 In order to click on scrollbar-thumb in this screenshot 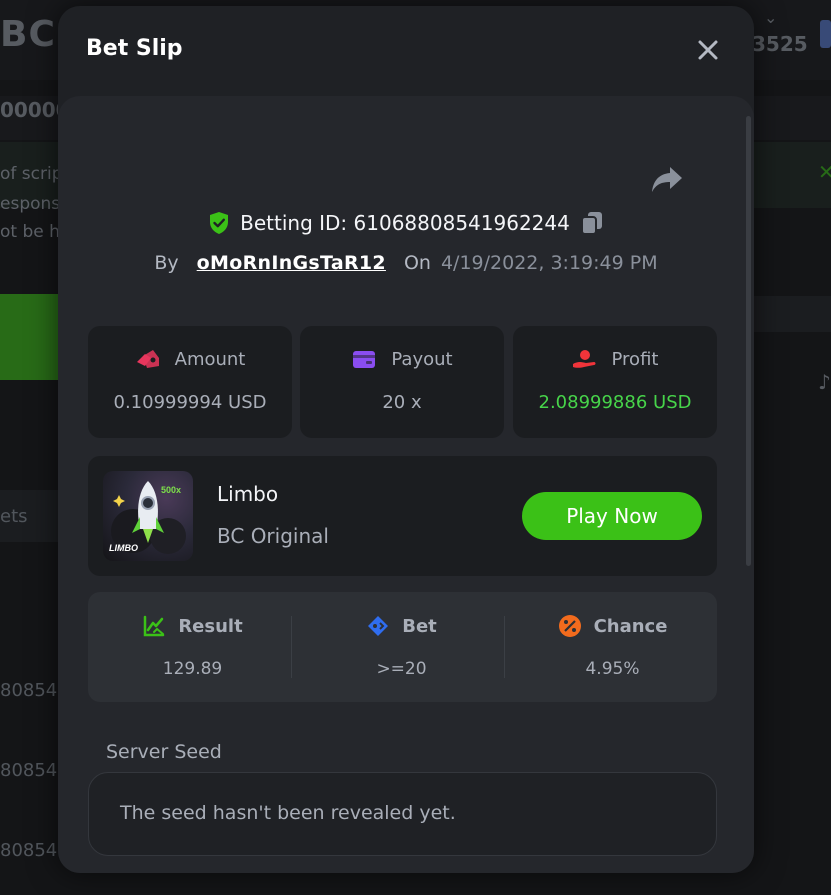, I will do `click(748, 341)`.